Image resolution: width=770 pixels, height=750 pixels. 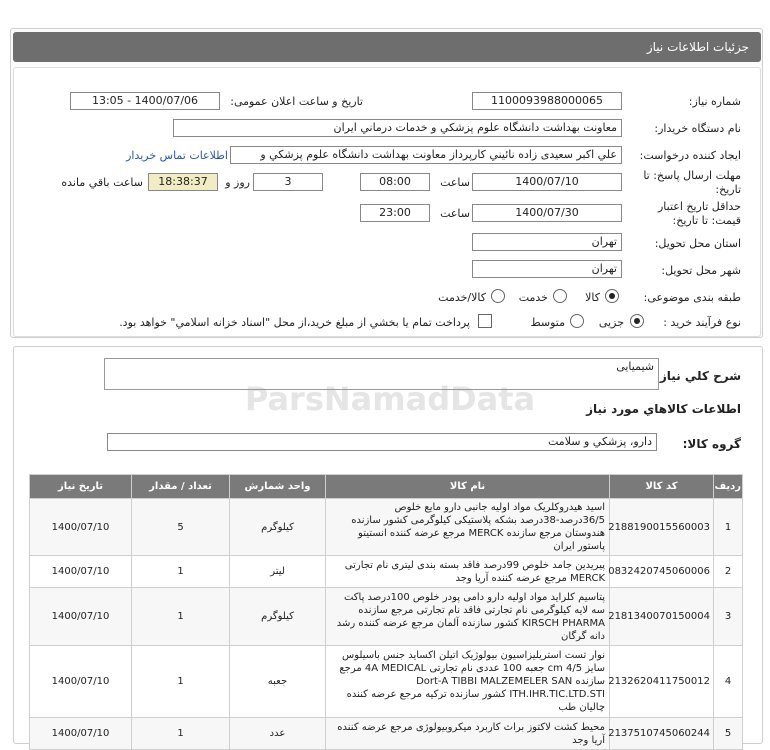 What do you see at coordinates (547, 182) in the screenshot?
I see `deadline-date-field: 1400/07/10` at bounding box center [547, 182].